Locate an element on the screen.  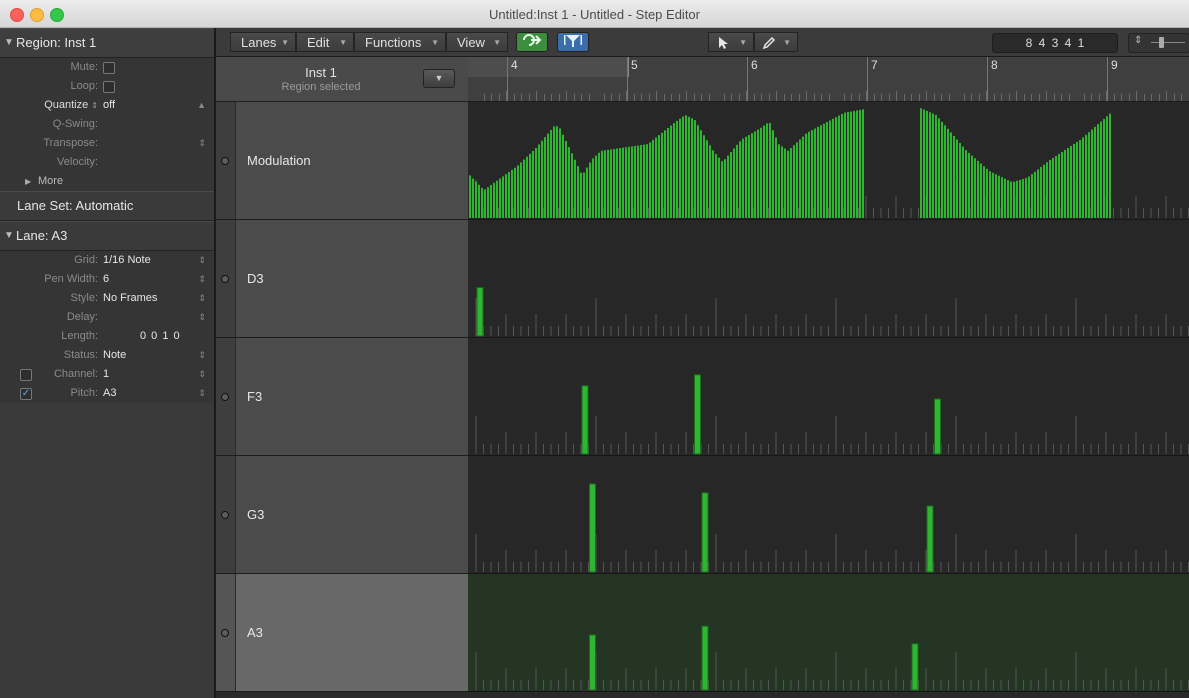
style-row: Style: No Frames ⇕ is located at coordinates (107, 298).